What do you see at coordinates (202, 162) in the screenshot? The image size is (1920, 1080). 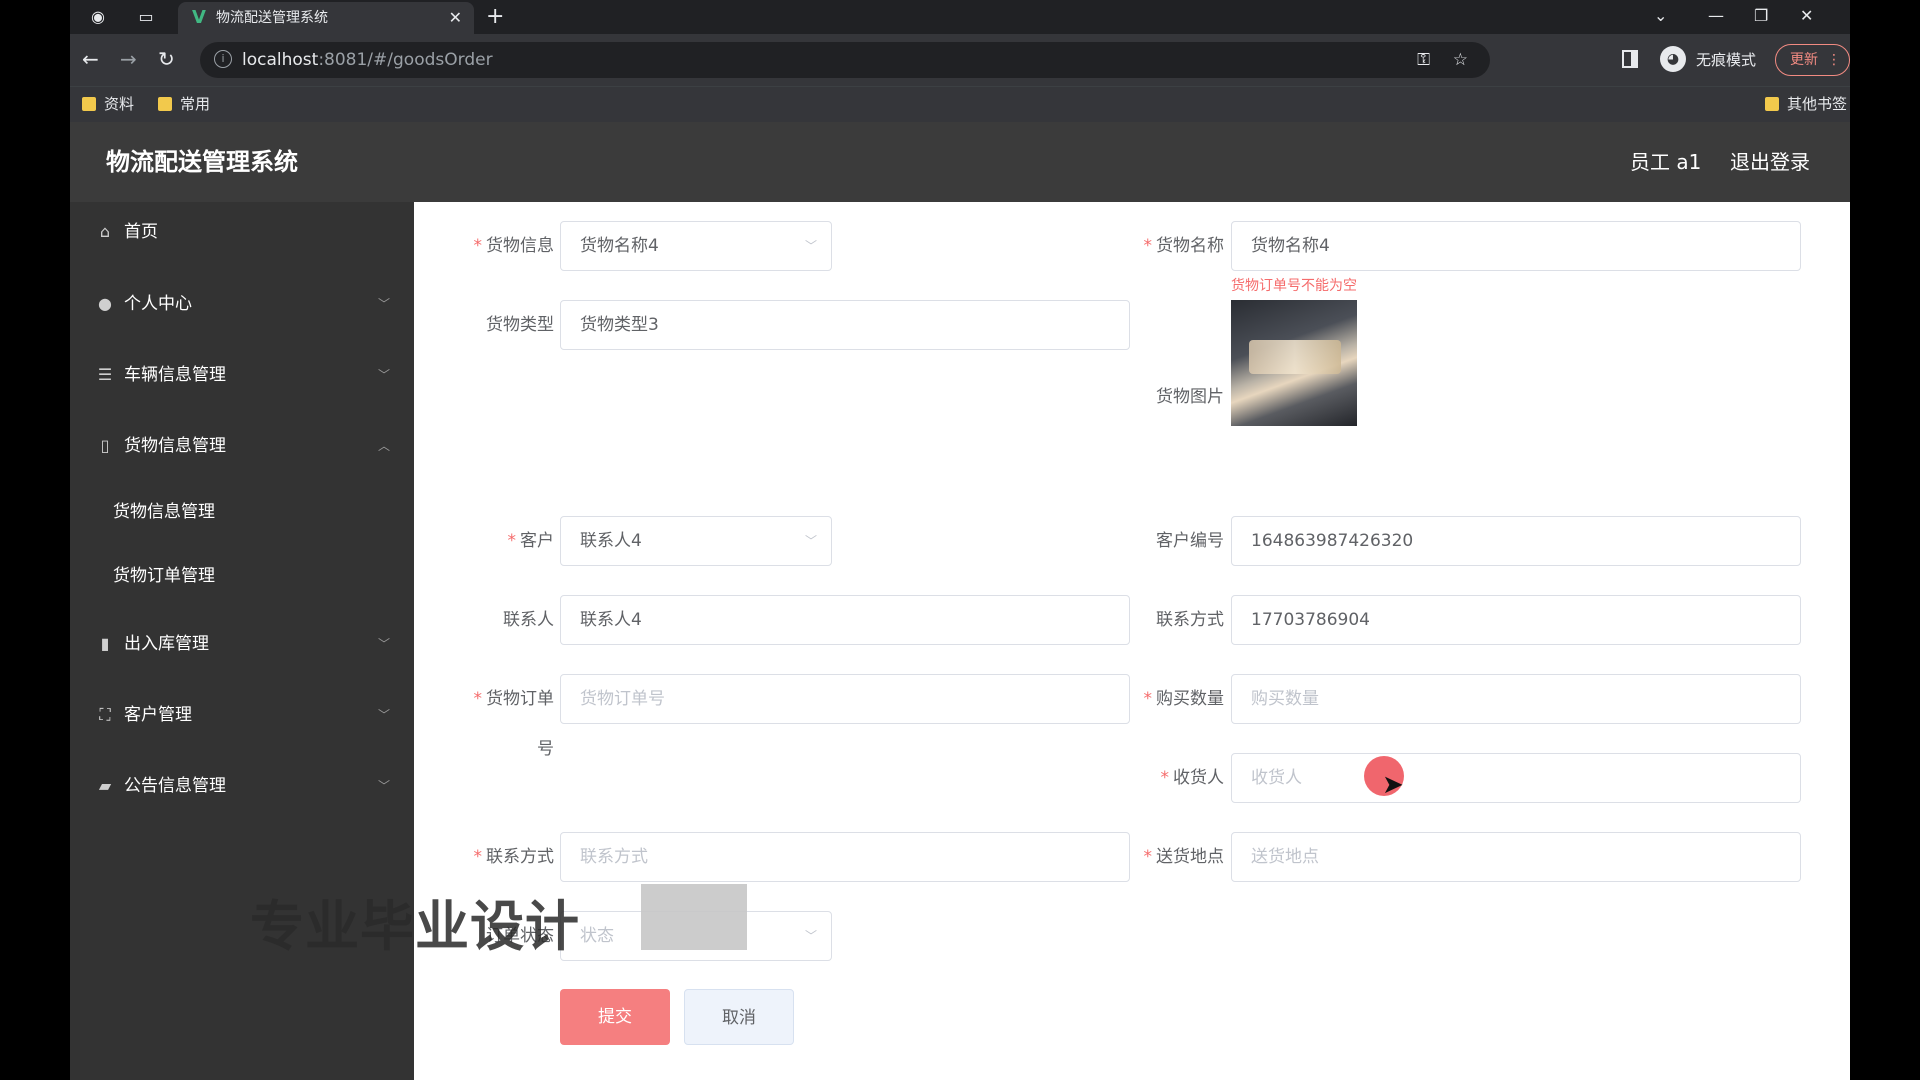 I see `app-title: 物流配送管理系统` at bounding box center [202, 162].